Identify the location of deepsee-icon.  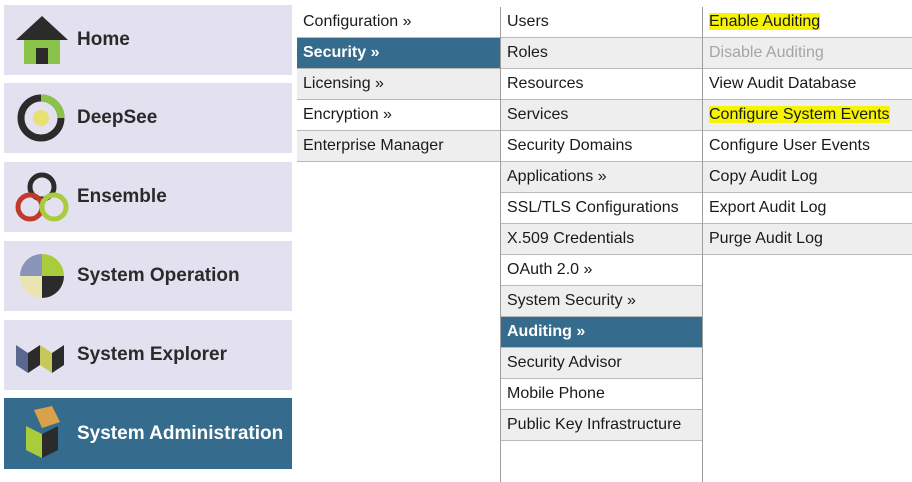
(41, 118).